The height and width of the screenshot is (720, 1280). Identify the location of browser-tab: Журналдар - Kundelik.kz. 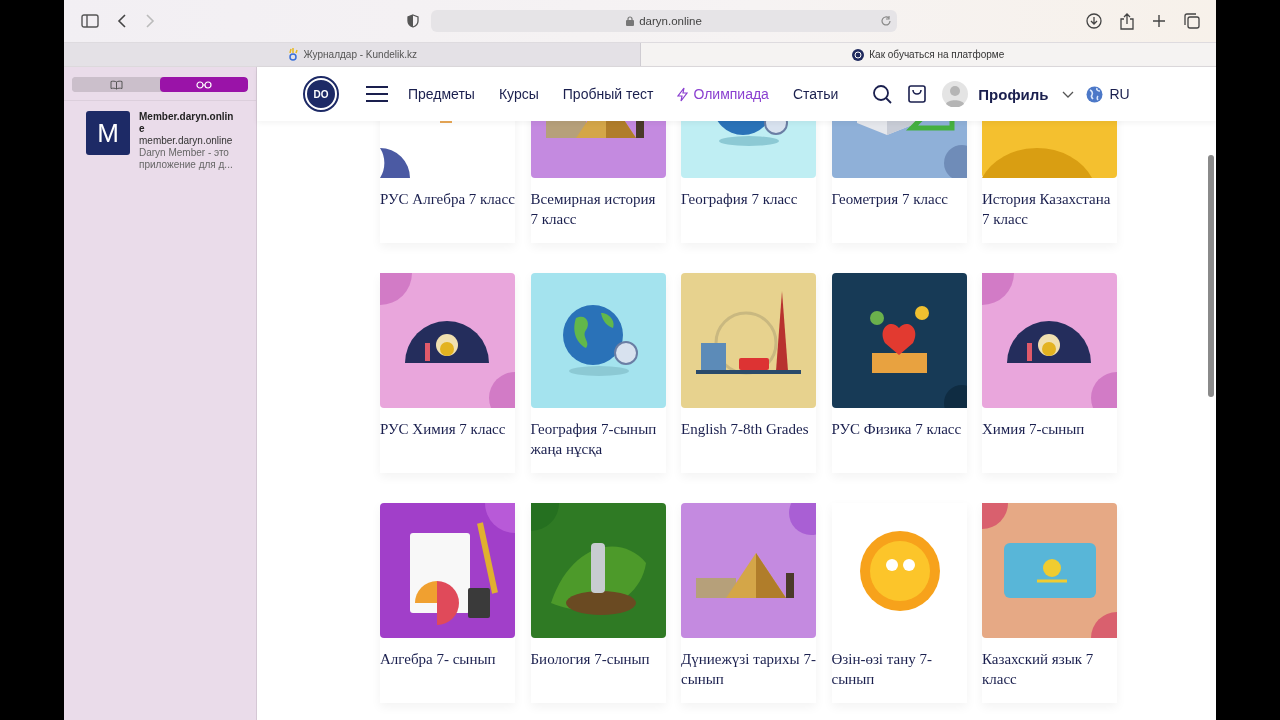
(352, 54).